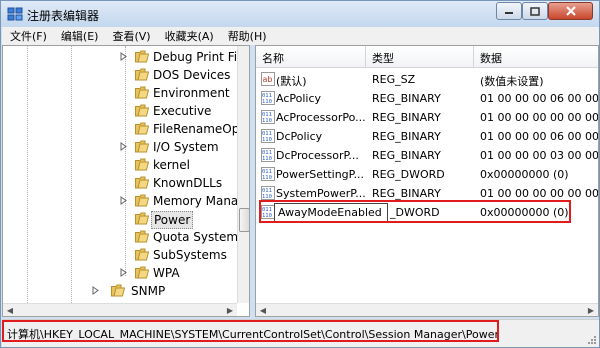  What do you see at coordinates (299, 98) in the screenshot?
I see `value-name: AcPolicy` at bounding box center [299, 98].